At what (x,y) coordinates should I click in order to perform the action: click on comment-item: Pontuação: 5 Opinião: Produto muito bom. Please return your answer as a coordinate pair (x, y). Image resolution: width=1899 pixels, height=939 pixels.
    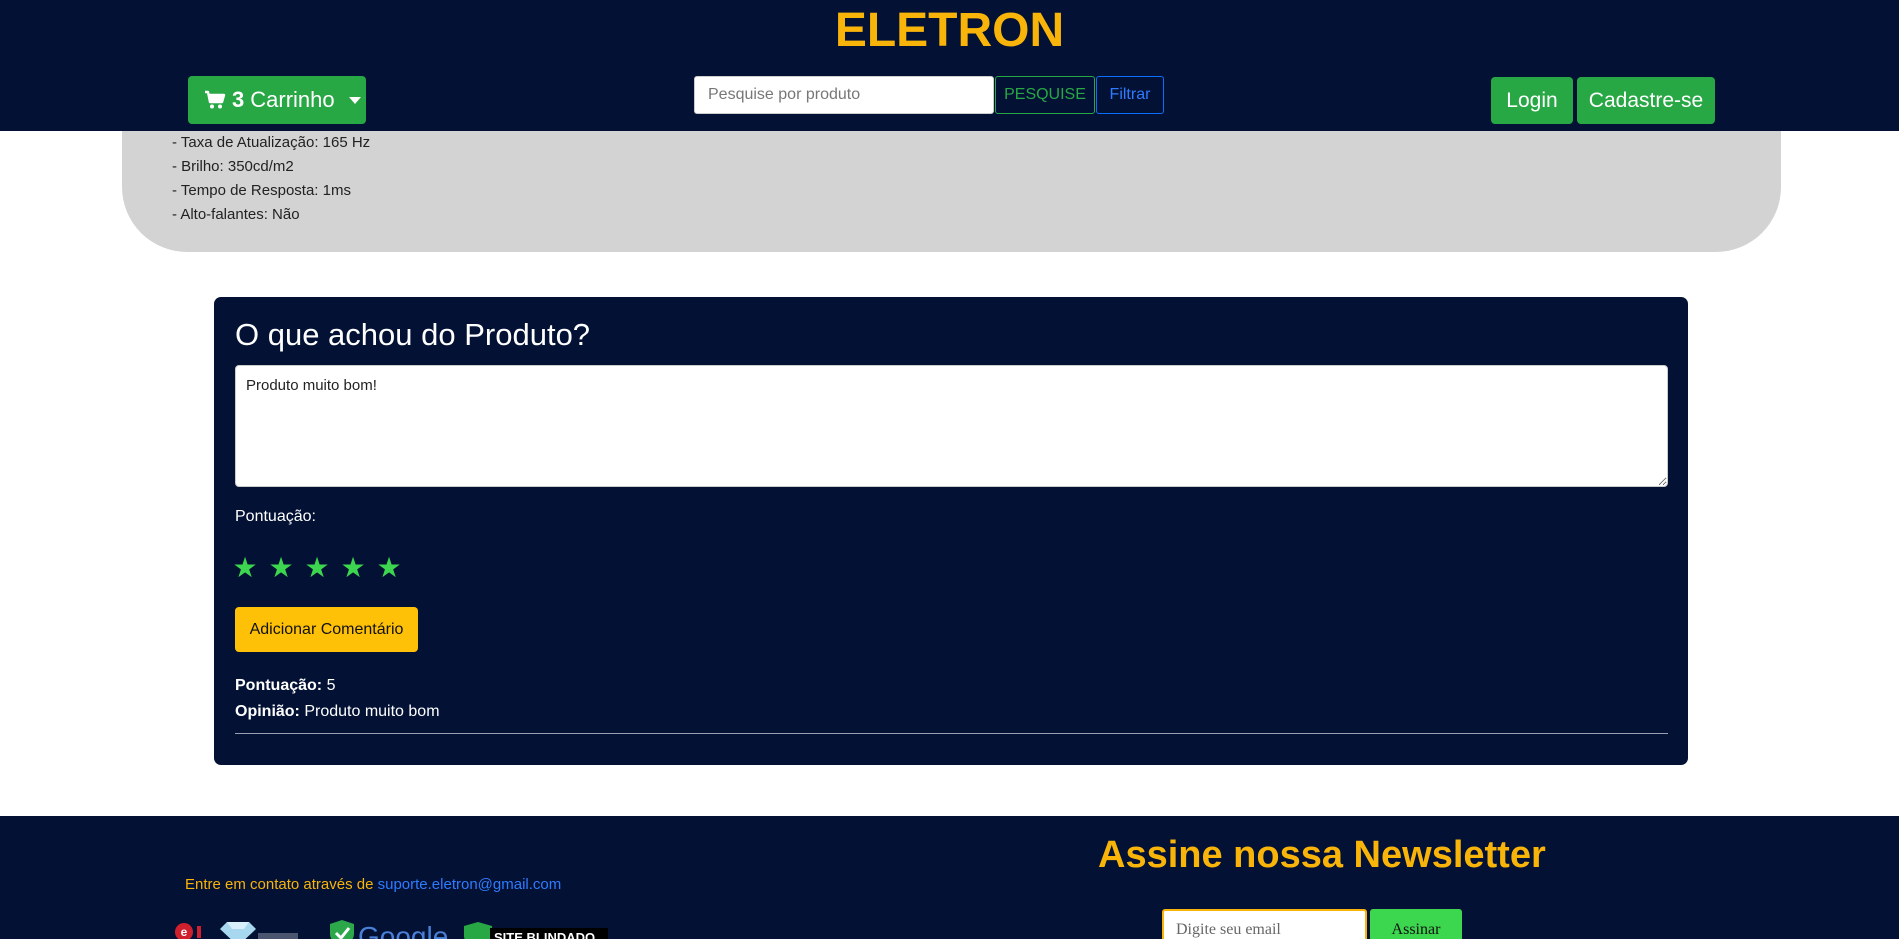
    Looking at the image, I should click on (337, 699).